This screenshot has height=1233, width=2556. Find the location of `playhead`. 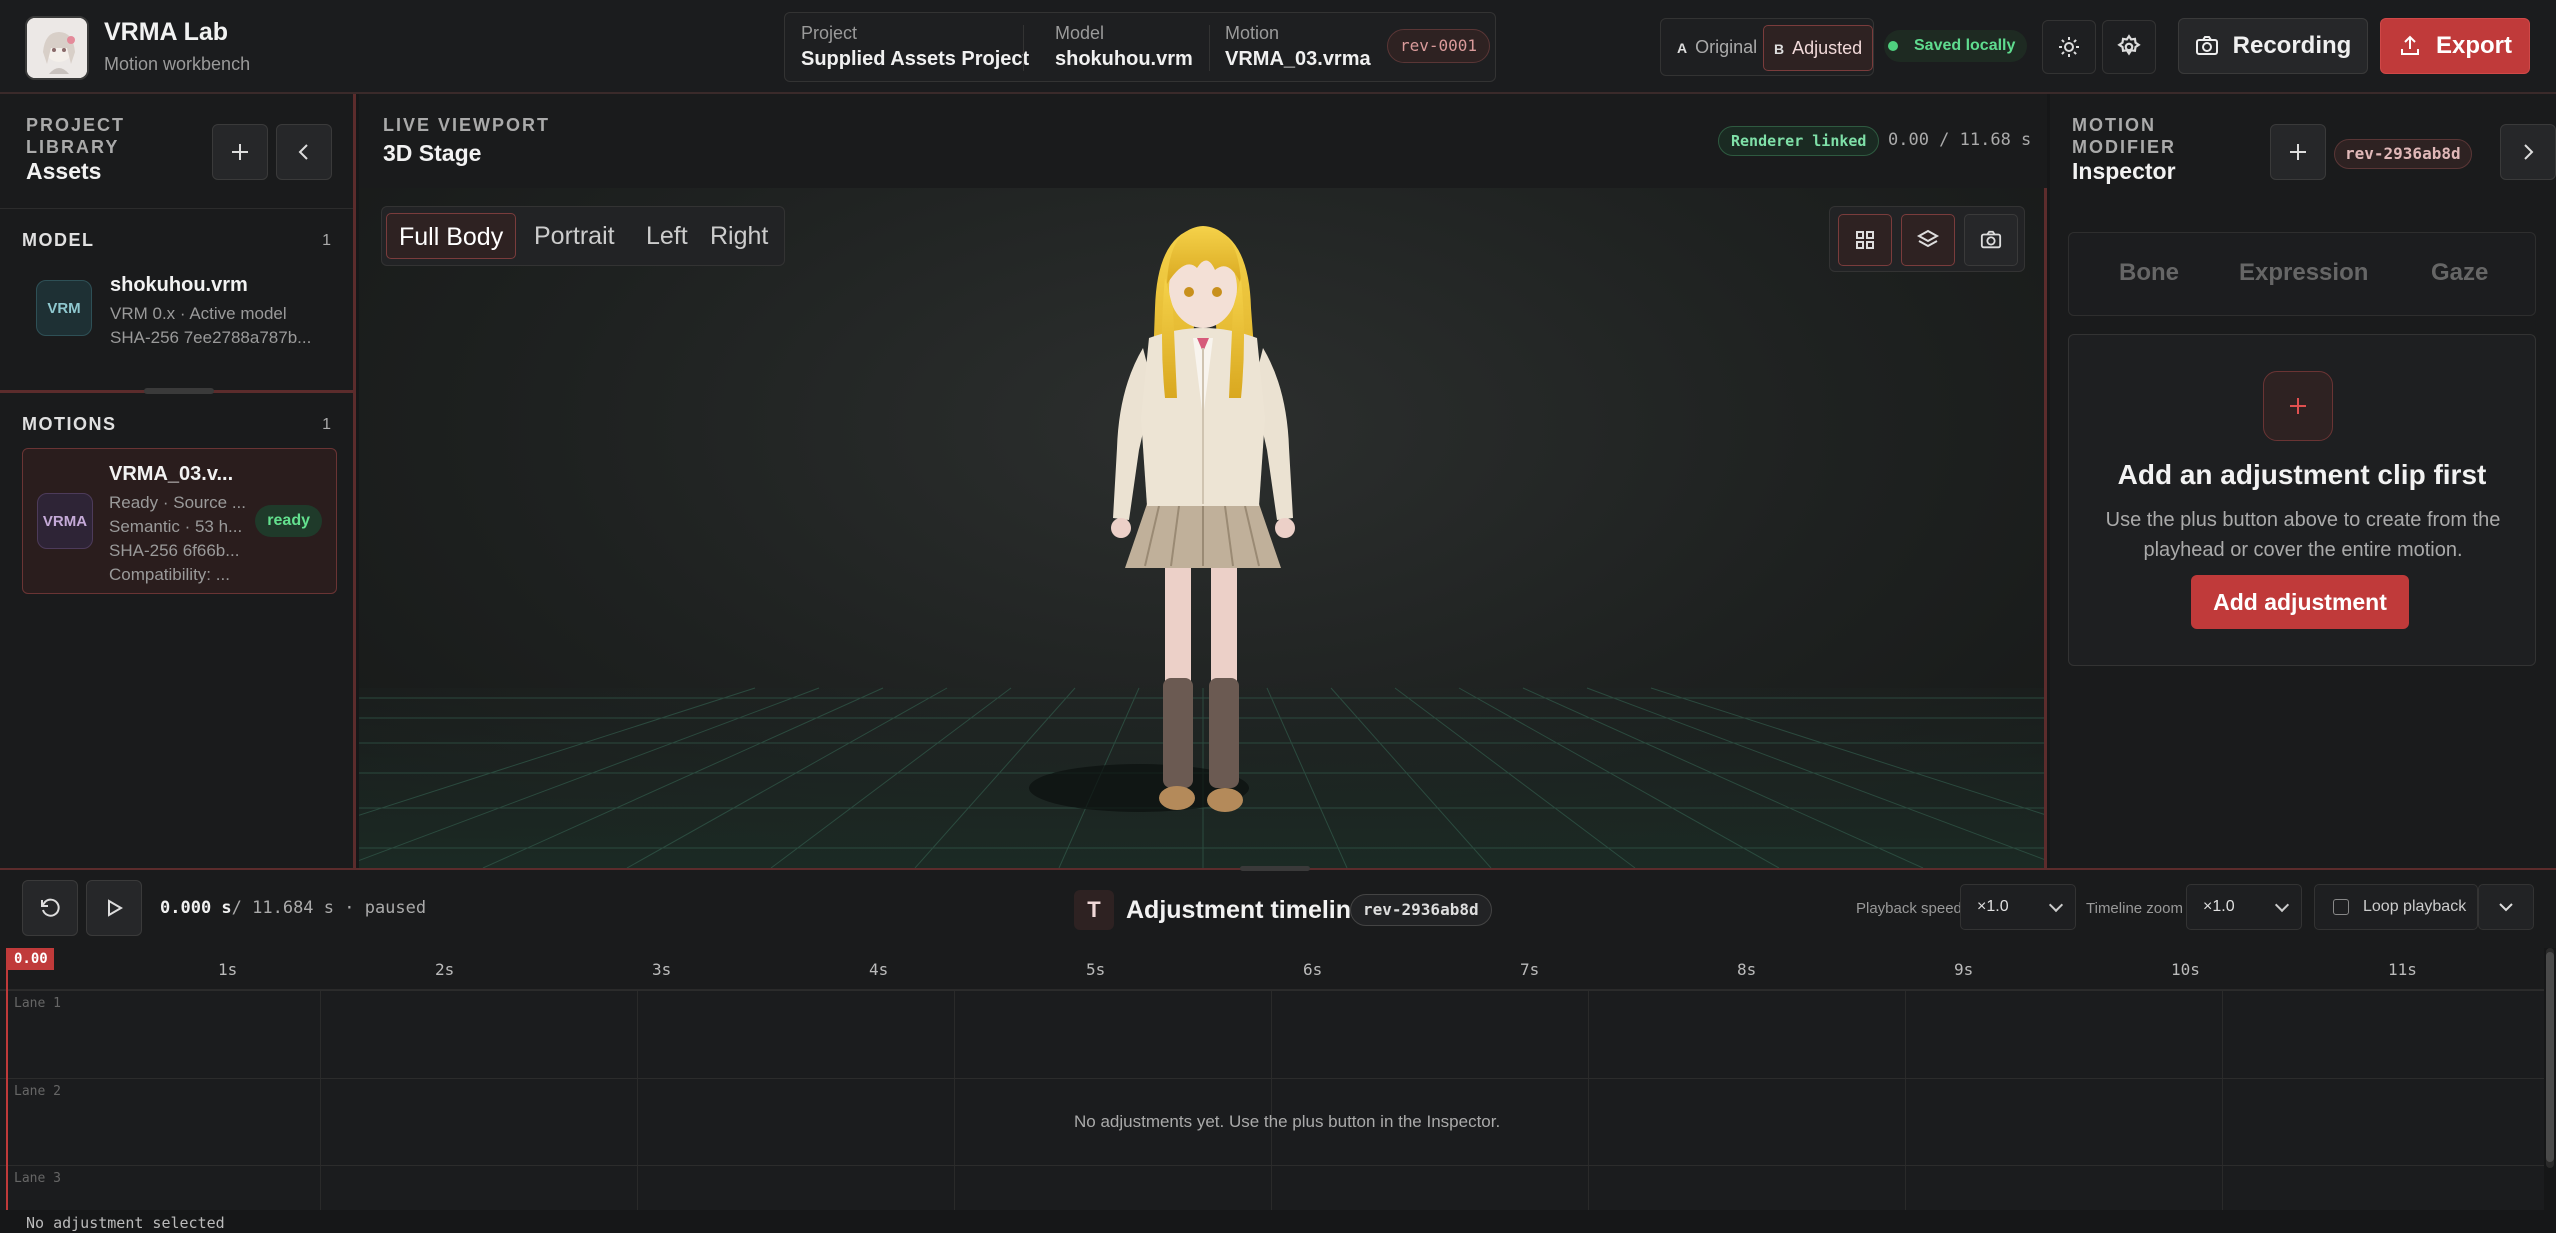

playhead is located at coordinates (7, 1079).